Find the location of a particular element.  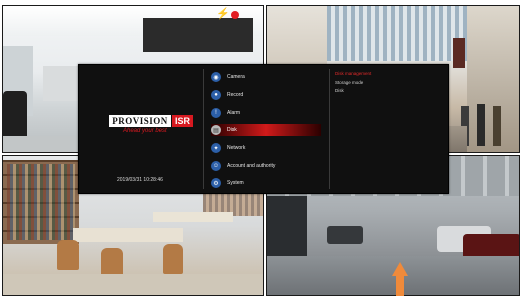

submenu-disk: Disk is located at coordinates (339, 90).